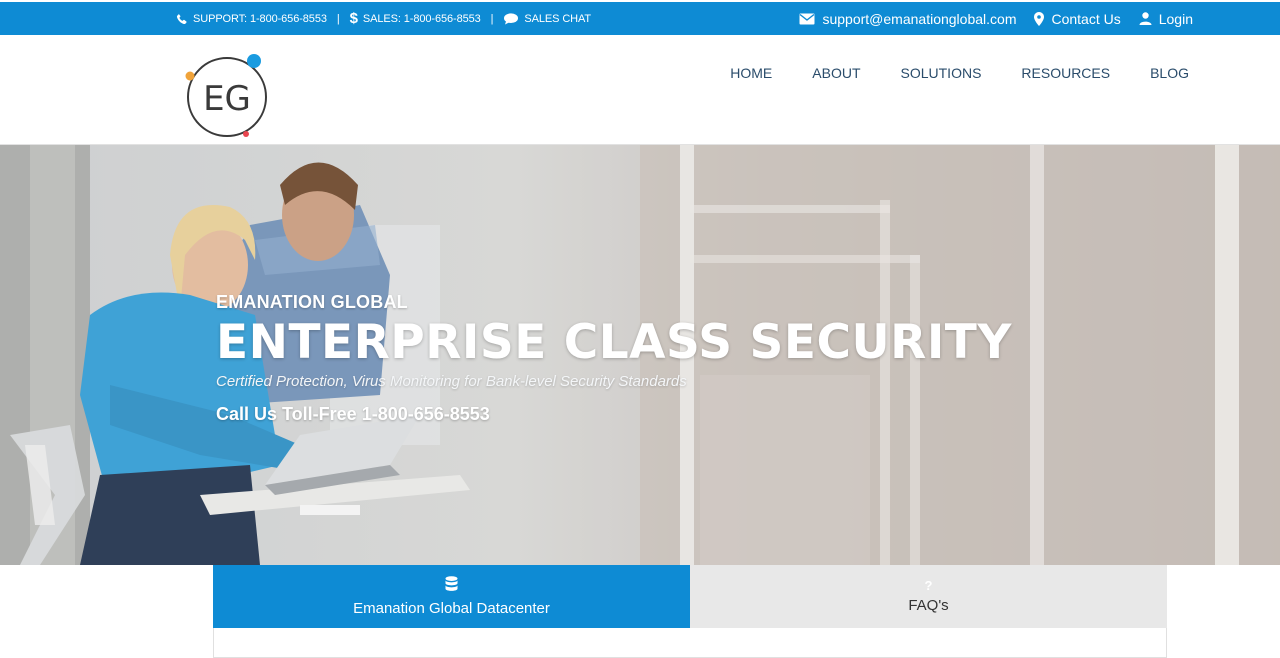 Image resolution: width=1280 pixels, height=658 pixels. What do you see at coordinates (1169, 73) in the screenshot?
I see `nav-blog: BLOG` at bounding box center [1169, 73].